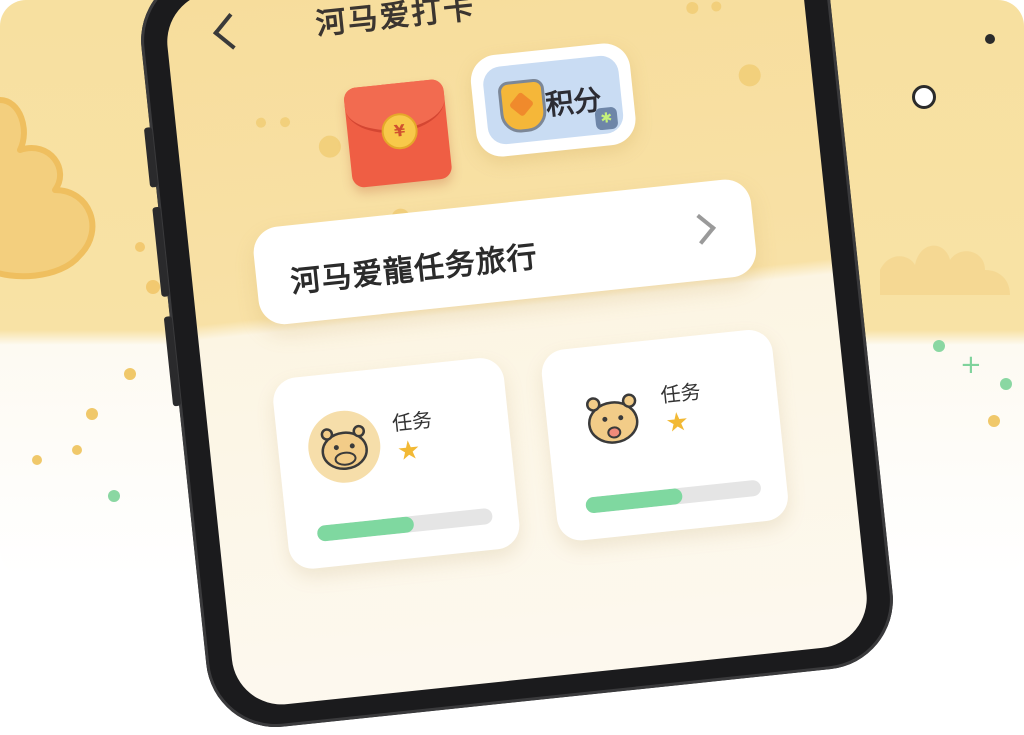 The height and width of the screenshot is (735, 1024). I want to click on red-packet-icon: ¥, so click(397, 133).